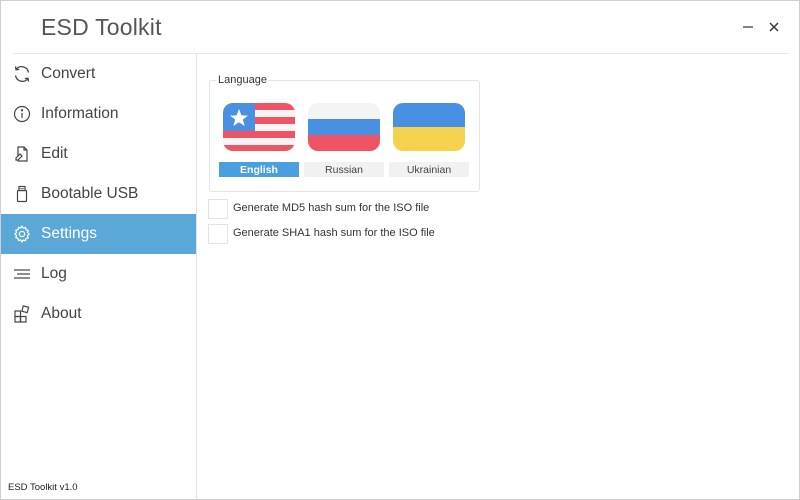  I want to click on us-flag-icon, so click(259, 127).